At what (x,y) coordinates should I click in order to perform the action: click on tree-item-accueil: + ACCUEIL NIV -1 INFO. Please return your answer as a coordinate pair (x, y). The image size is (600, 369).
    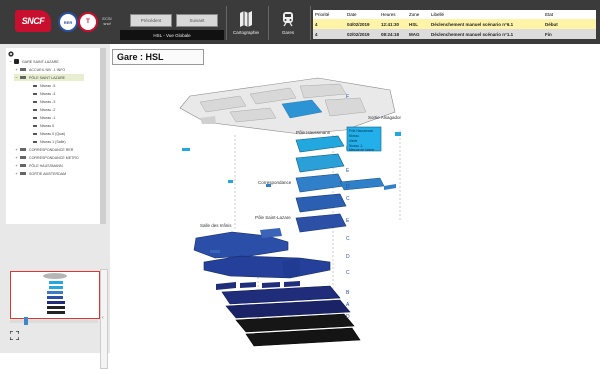
    Looking at the image, I should click on (49, 69).